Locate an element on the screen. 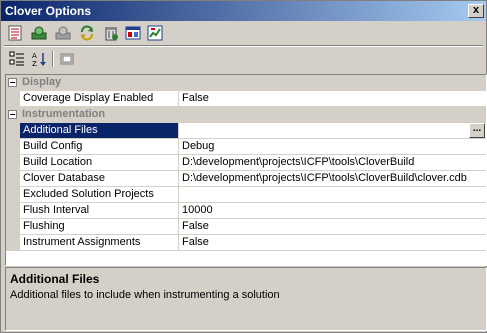 The height and width of the screenshot is (333, 487). grid-toolbar: AZ is located at coordinates (243, 59).